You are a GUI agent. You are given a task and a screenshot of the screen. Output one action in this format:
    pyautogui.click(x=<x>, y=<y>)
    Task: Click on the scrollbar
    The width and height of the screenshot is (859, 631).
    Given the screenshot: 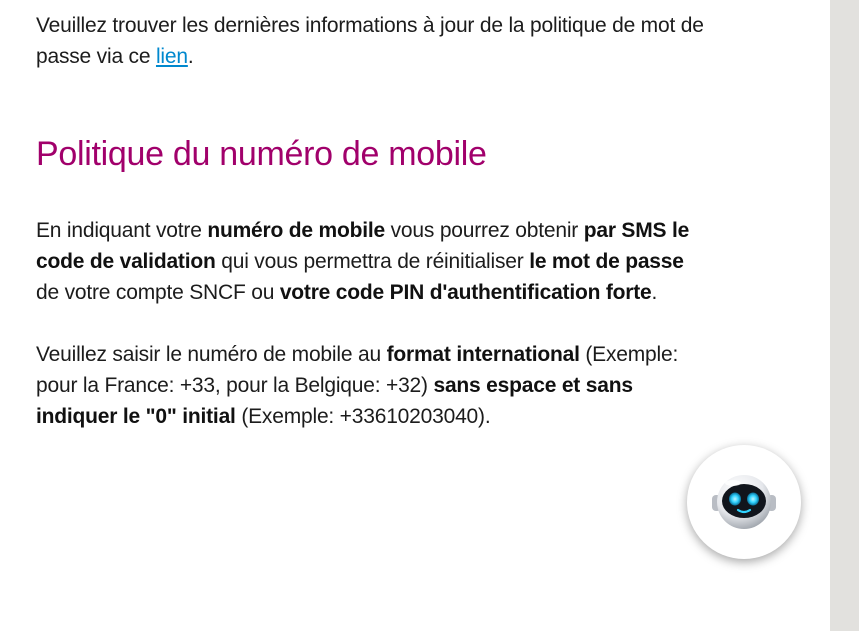 What is the action you would take?
    pyautogui.click(x=844, y=315)
    